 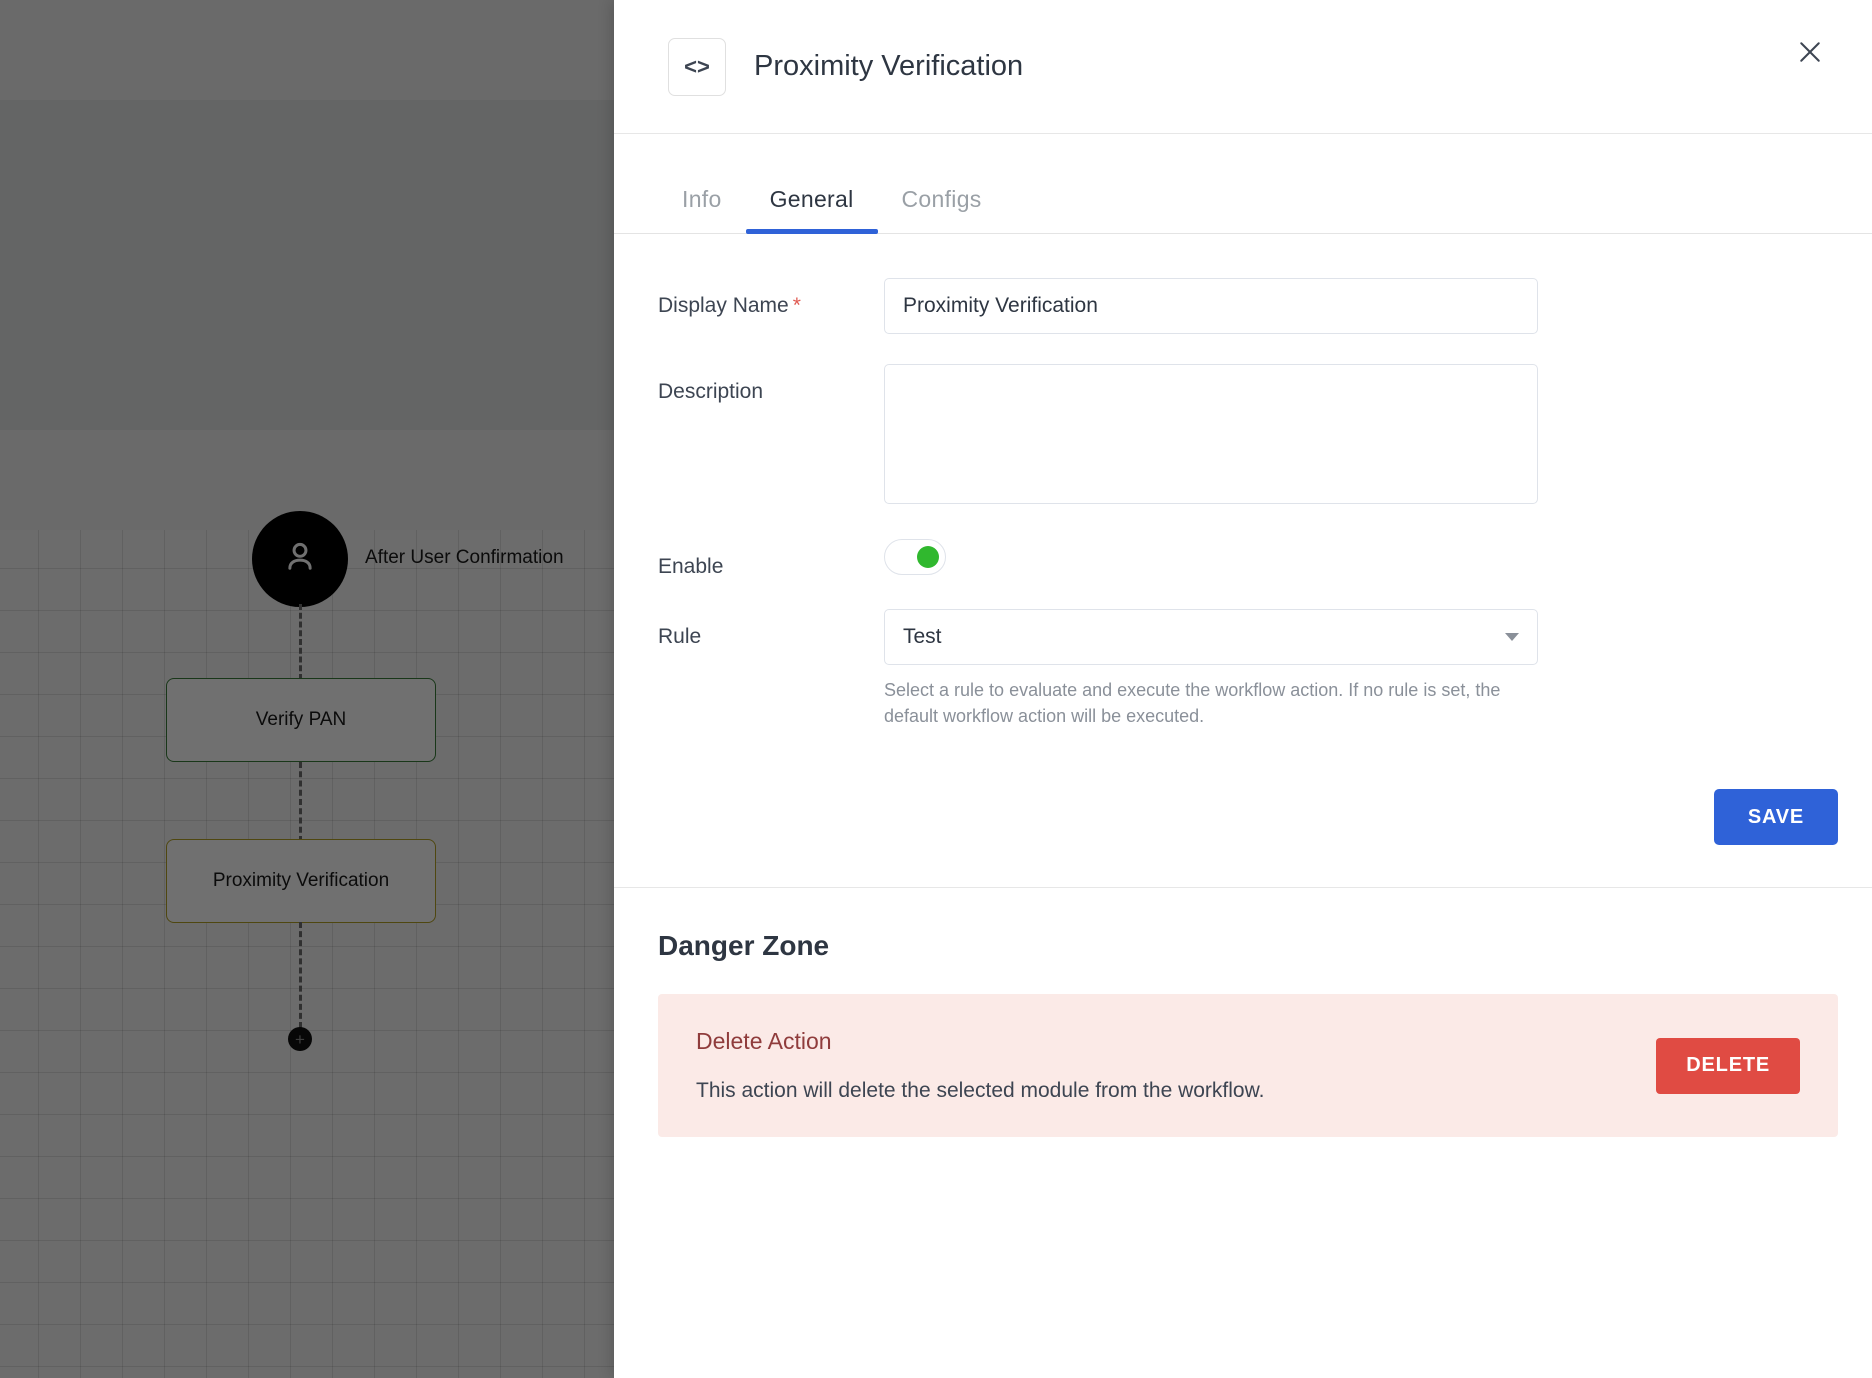 I want to click on panel-header: <> Proximity Verification, so click(x=1243, y=67).